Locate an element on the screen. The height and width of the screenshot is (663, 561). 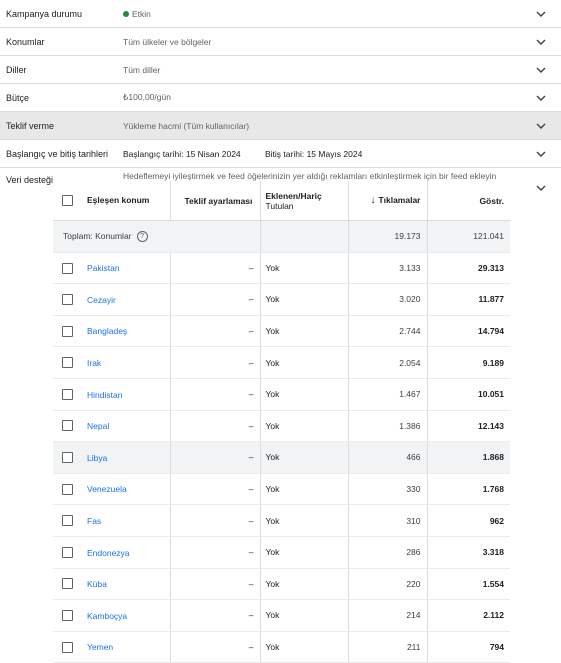
location-link: Kamboçya is located at coordinates (107, 616).